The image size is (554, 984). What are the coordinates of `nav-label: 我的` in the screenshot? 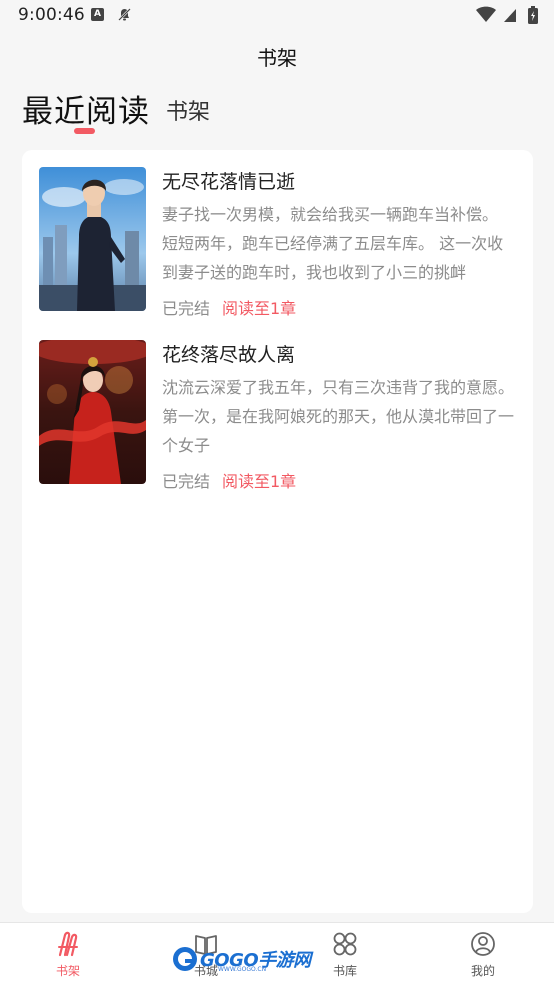 It's located at (482, 971).